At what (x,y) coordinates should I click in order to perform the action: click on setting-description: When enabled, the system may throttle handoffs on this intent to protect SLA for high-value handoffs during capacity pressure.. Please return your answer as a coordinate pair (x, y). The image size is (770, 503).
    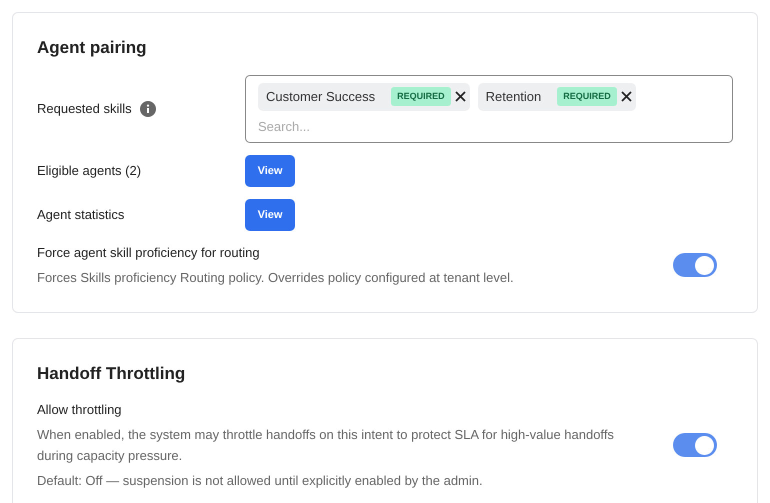
    Looking at the image, I should click on (326, 445).